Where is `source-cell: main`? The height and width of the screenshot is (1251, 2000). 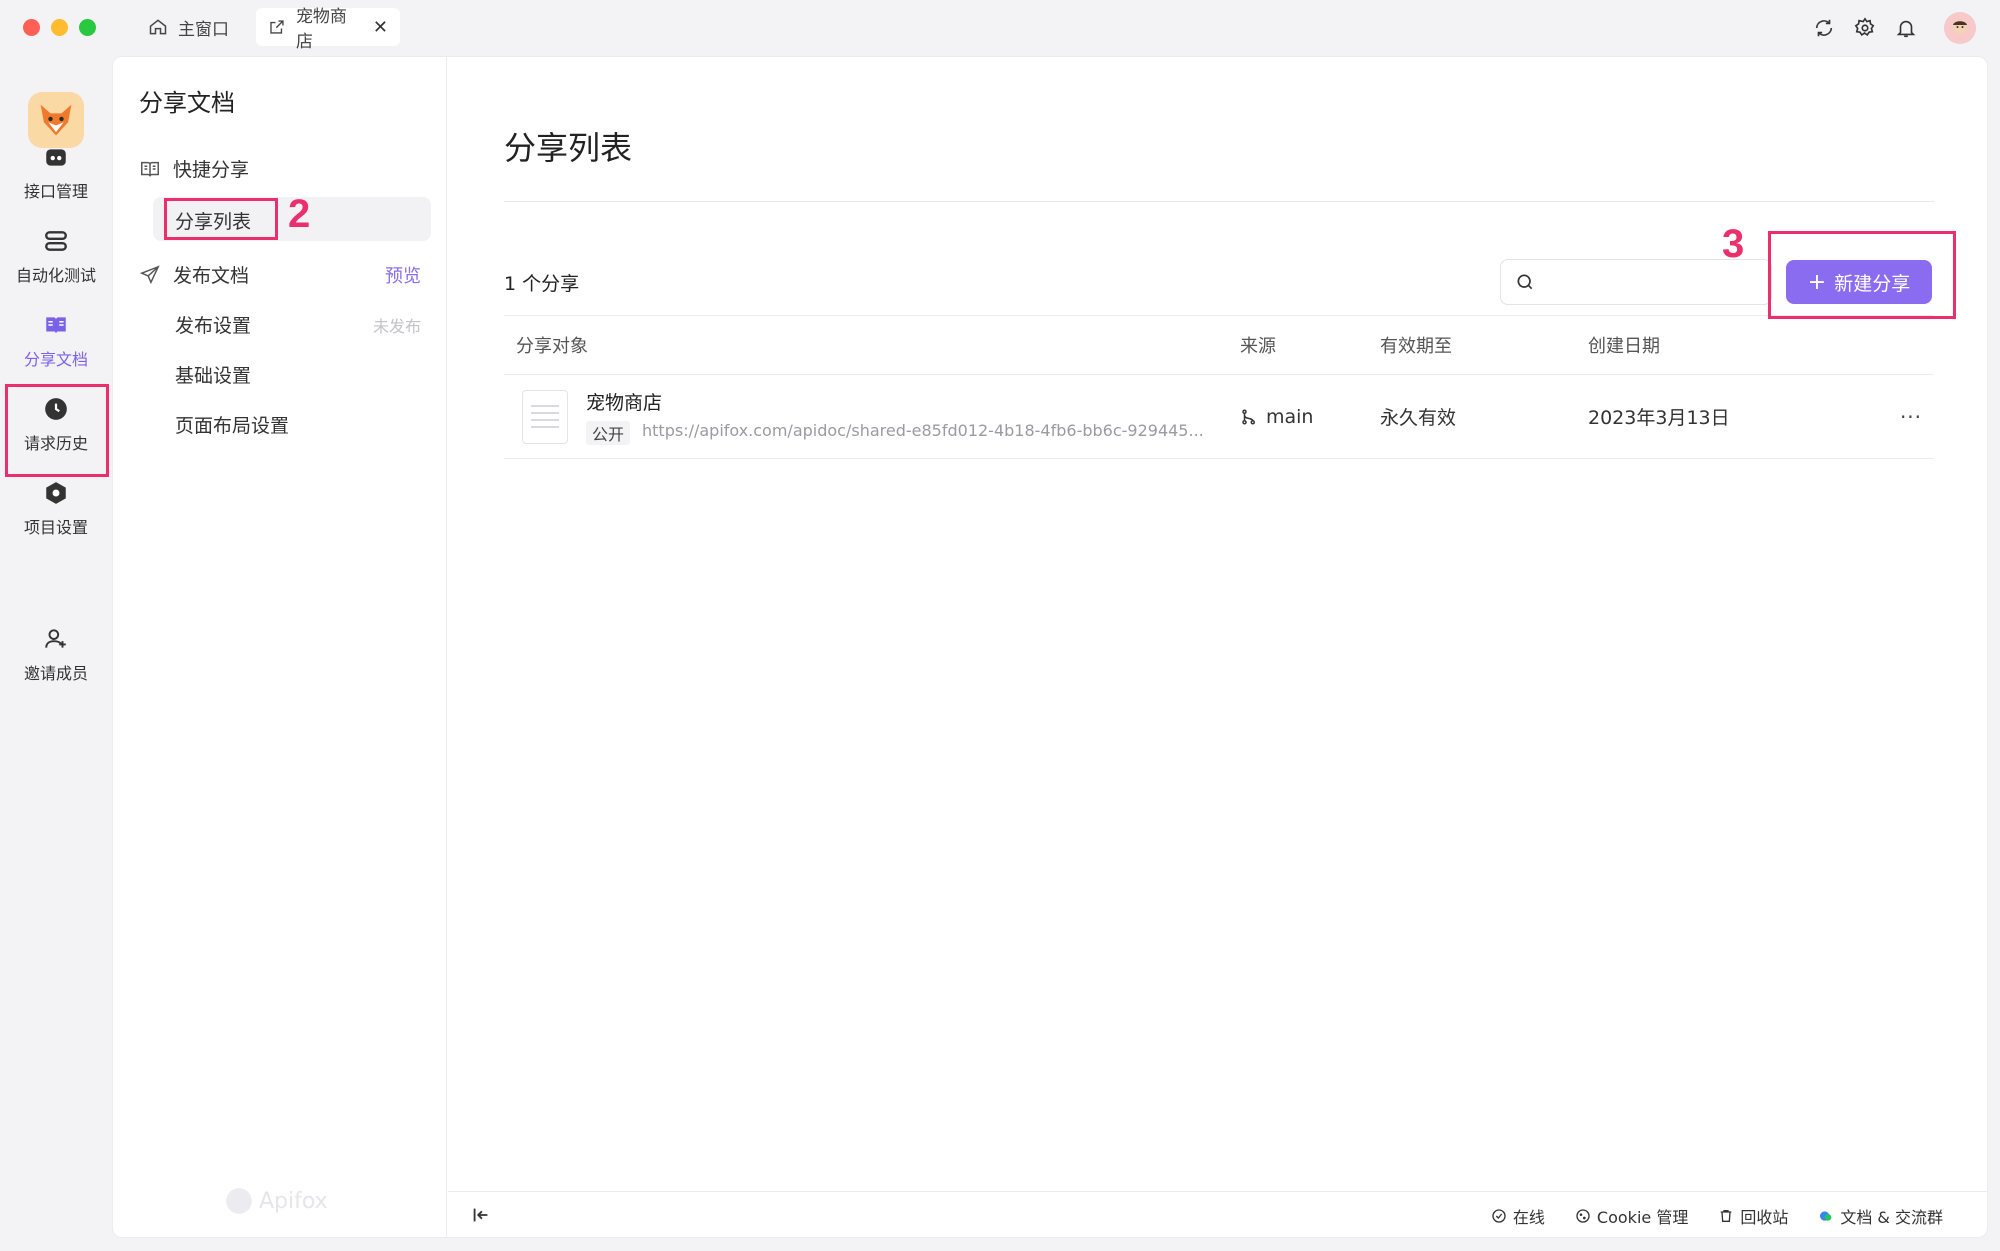
source-cell: main is located at coordinates (1310, 417).